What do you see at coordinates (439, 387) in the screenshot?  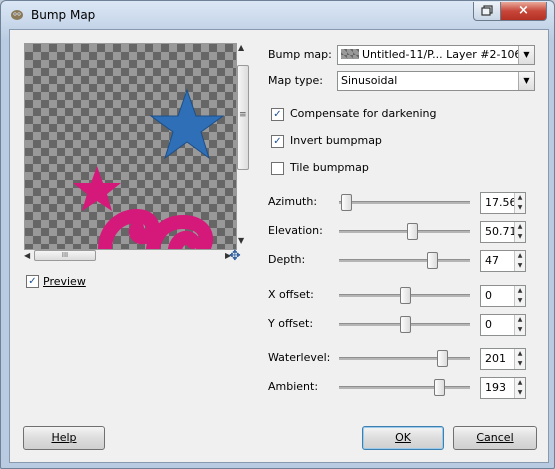 I see `ambient-slider-thumb` at bounding box center [439, 387].